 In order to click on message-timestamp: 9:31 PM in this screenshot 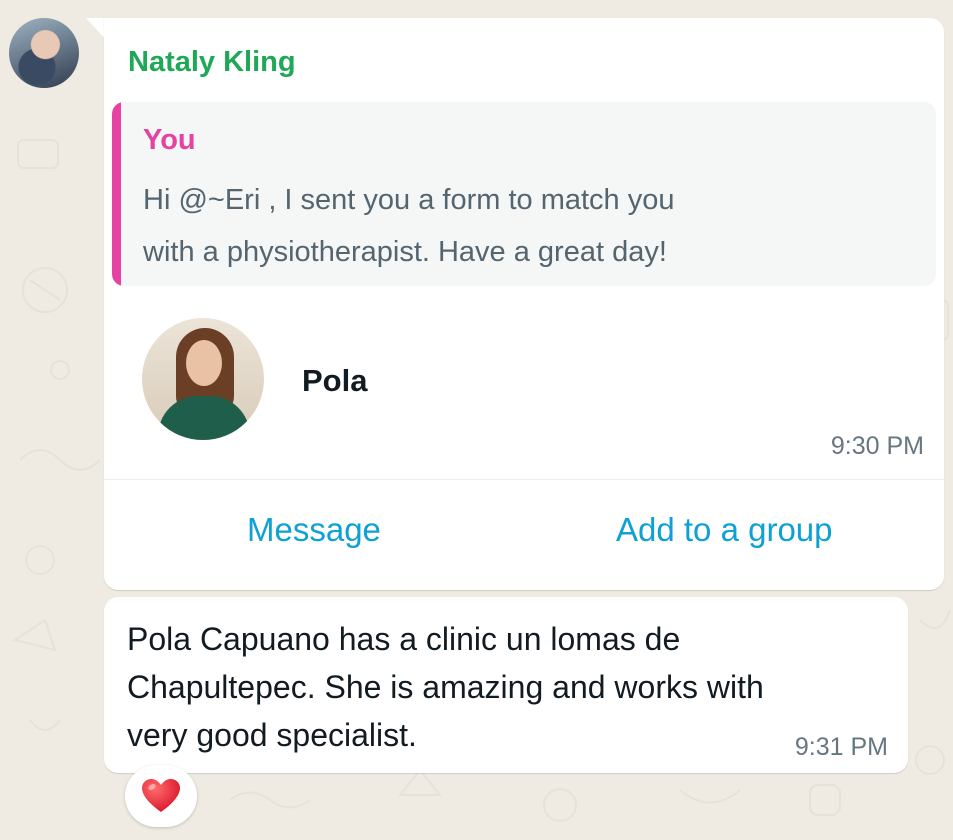, I will do `click(841, 747)`.